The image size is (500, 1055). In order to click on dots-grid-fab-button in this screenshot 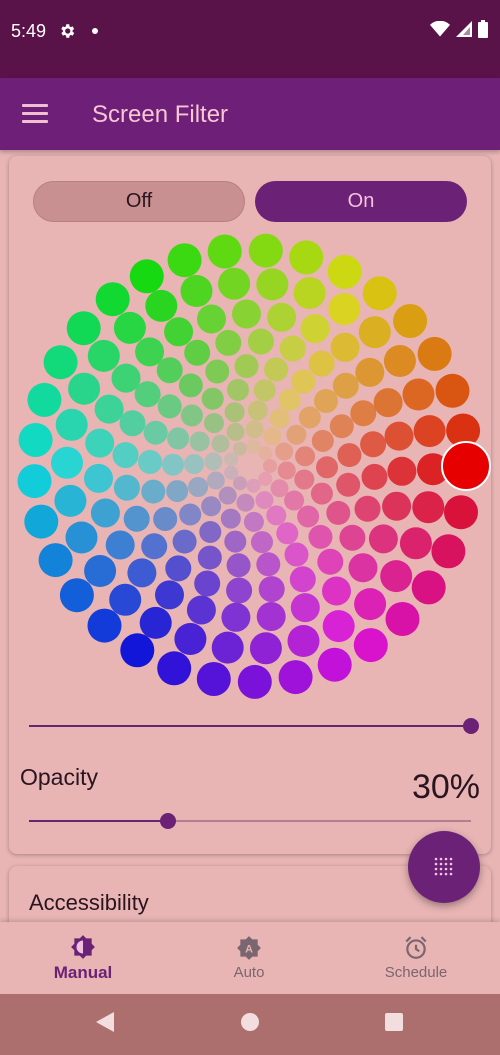, I will do `click(444, 867)`.